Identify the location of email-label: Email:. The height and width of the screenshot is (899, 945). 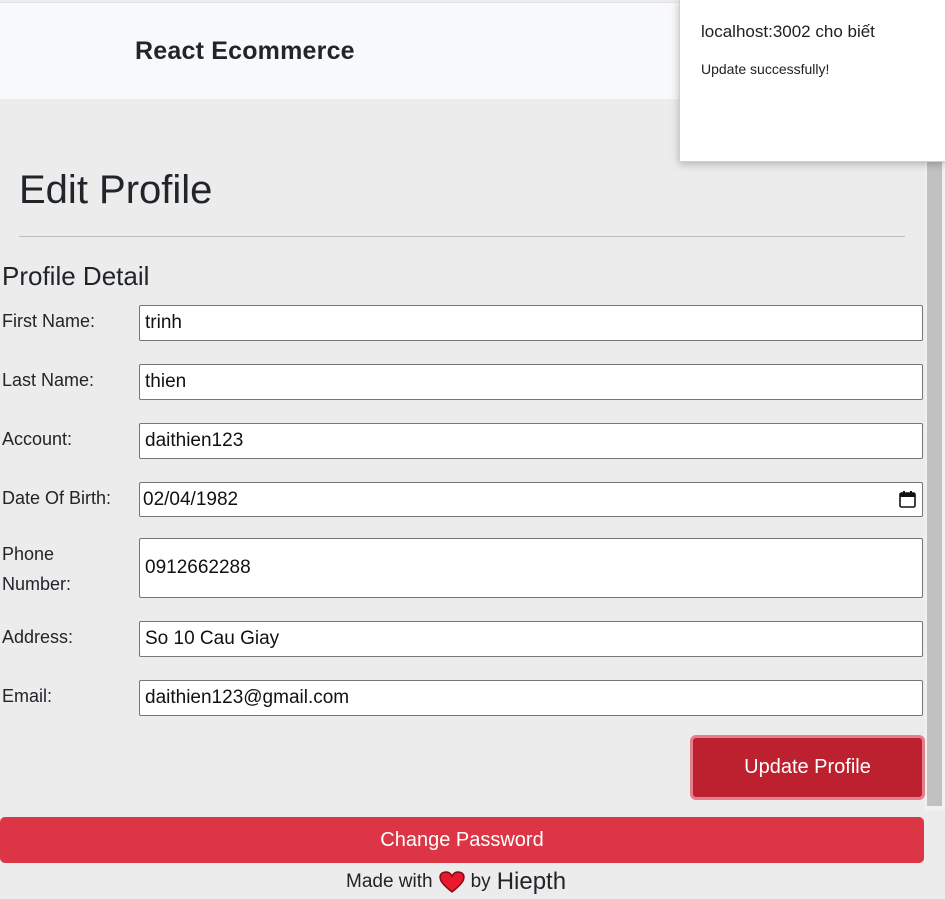
(27, 696).